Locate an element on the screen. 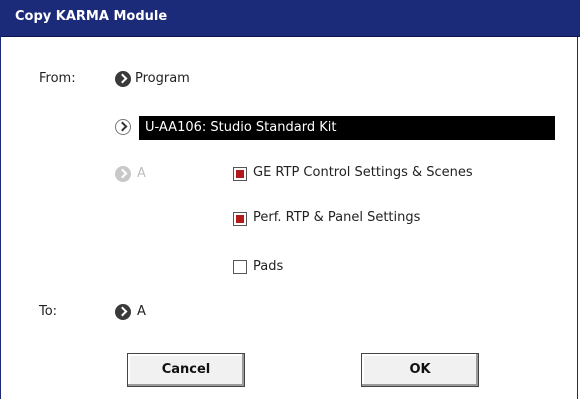 The height and width of the screenshot is (400, 580). program-name-text: U-AA106: Studio Standard Kit is located at coordinates (241, 127).